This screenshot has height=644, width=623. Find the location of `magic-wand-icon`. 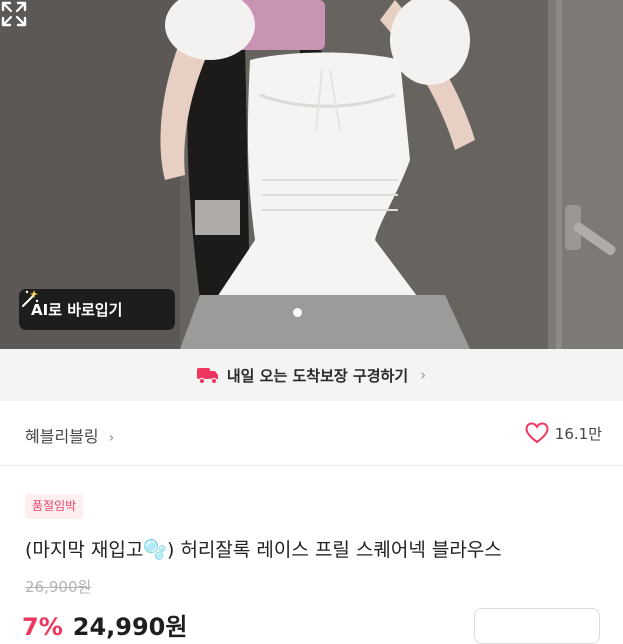

magic-wand-icon is located at coordinates (30, 298).